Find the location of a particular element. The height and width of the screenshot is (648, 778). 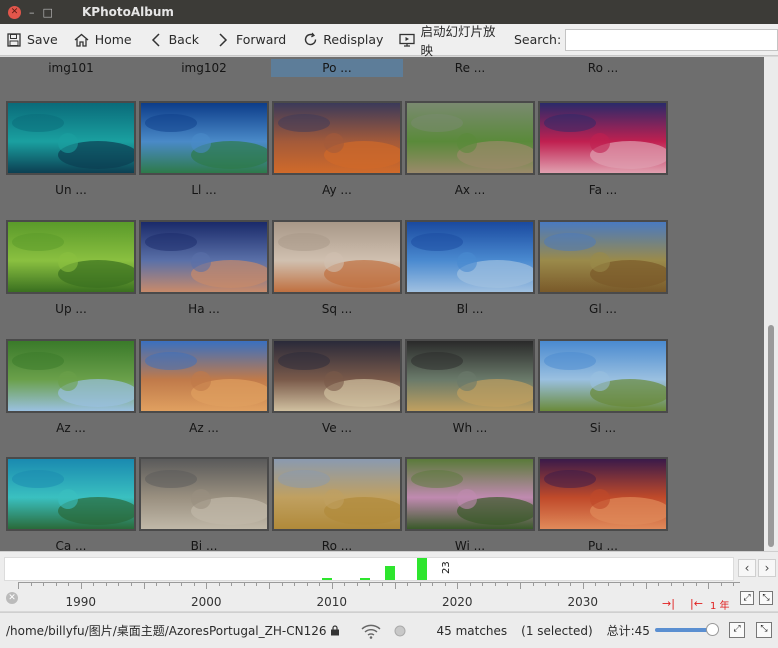

toggle-timeline-button: ⤢ is located at coordinates (737, 630).